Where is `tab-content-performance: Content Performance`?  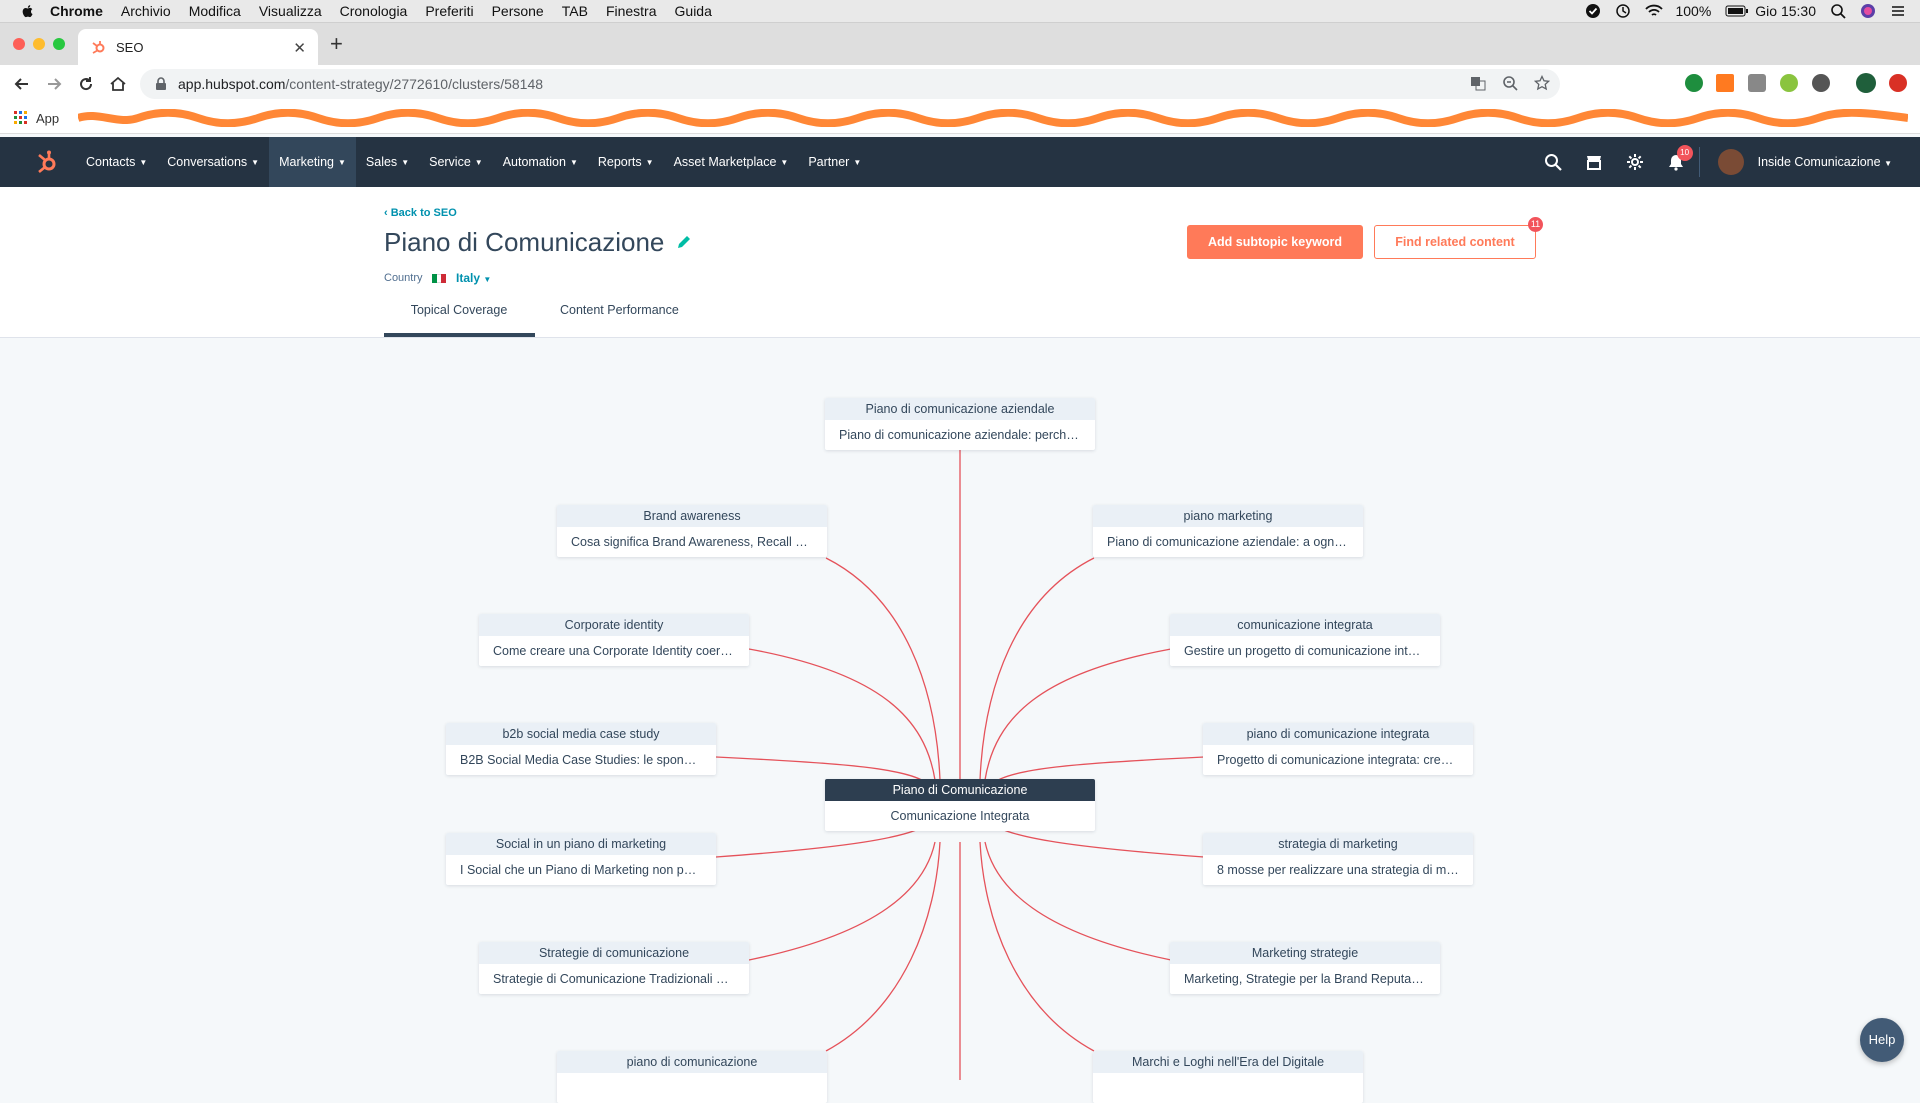
tab-content-performance: Content Performance is located at coordinates (619, 310).